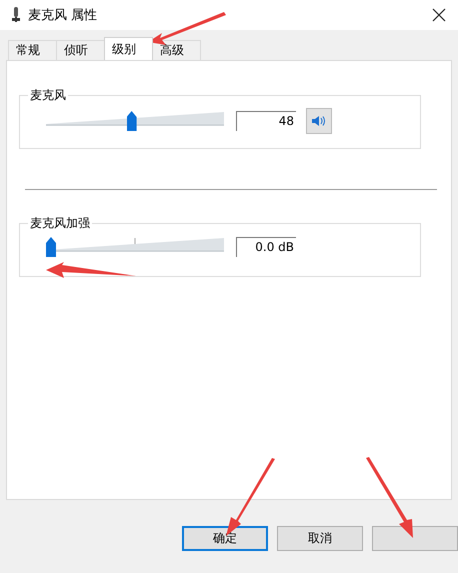 The width and height of the screenshot is (458, 573). I want to click on speaker-icon, so click(319, 121).